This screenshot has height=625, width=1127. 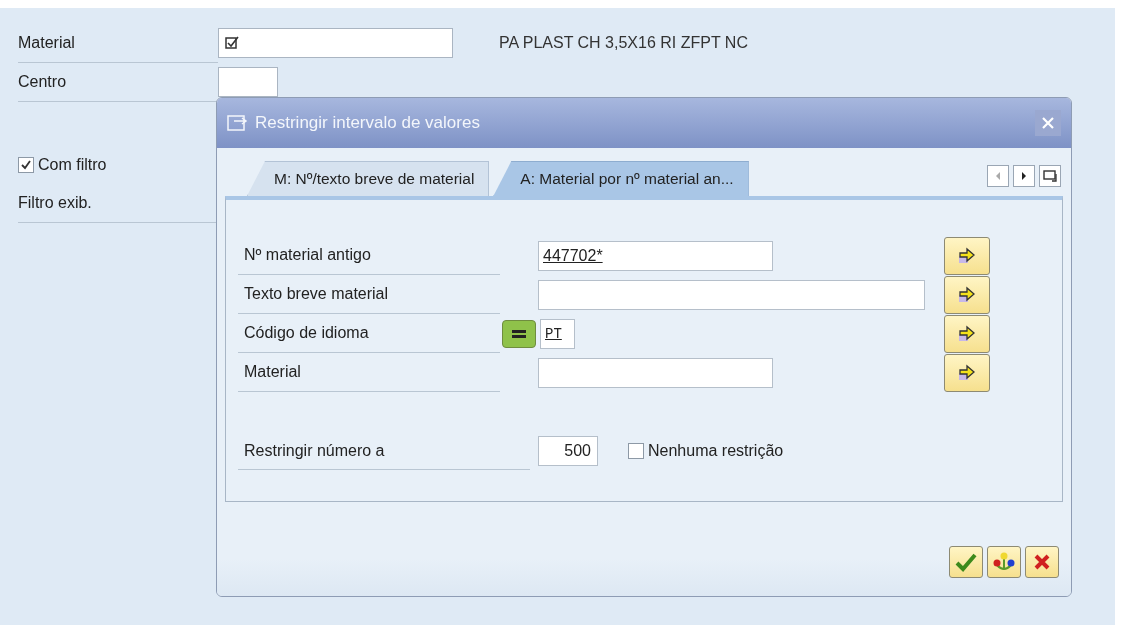 What do you see at coordinates (43, 82) in the screenshot?
I see `field-label: Centro` at bounding box center [43, 82].